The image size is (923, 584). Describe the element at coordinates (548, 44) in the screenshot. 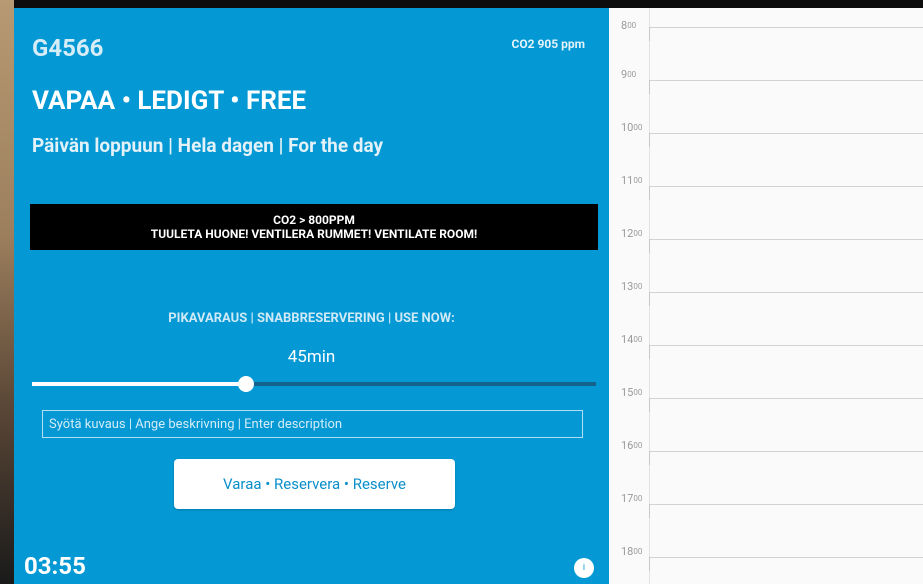

I see `co2-readout: CO2 905 ppm` at that location.